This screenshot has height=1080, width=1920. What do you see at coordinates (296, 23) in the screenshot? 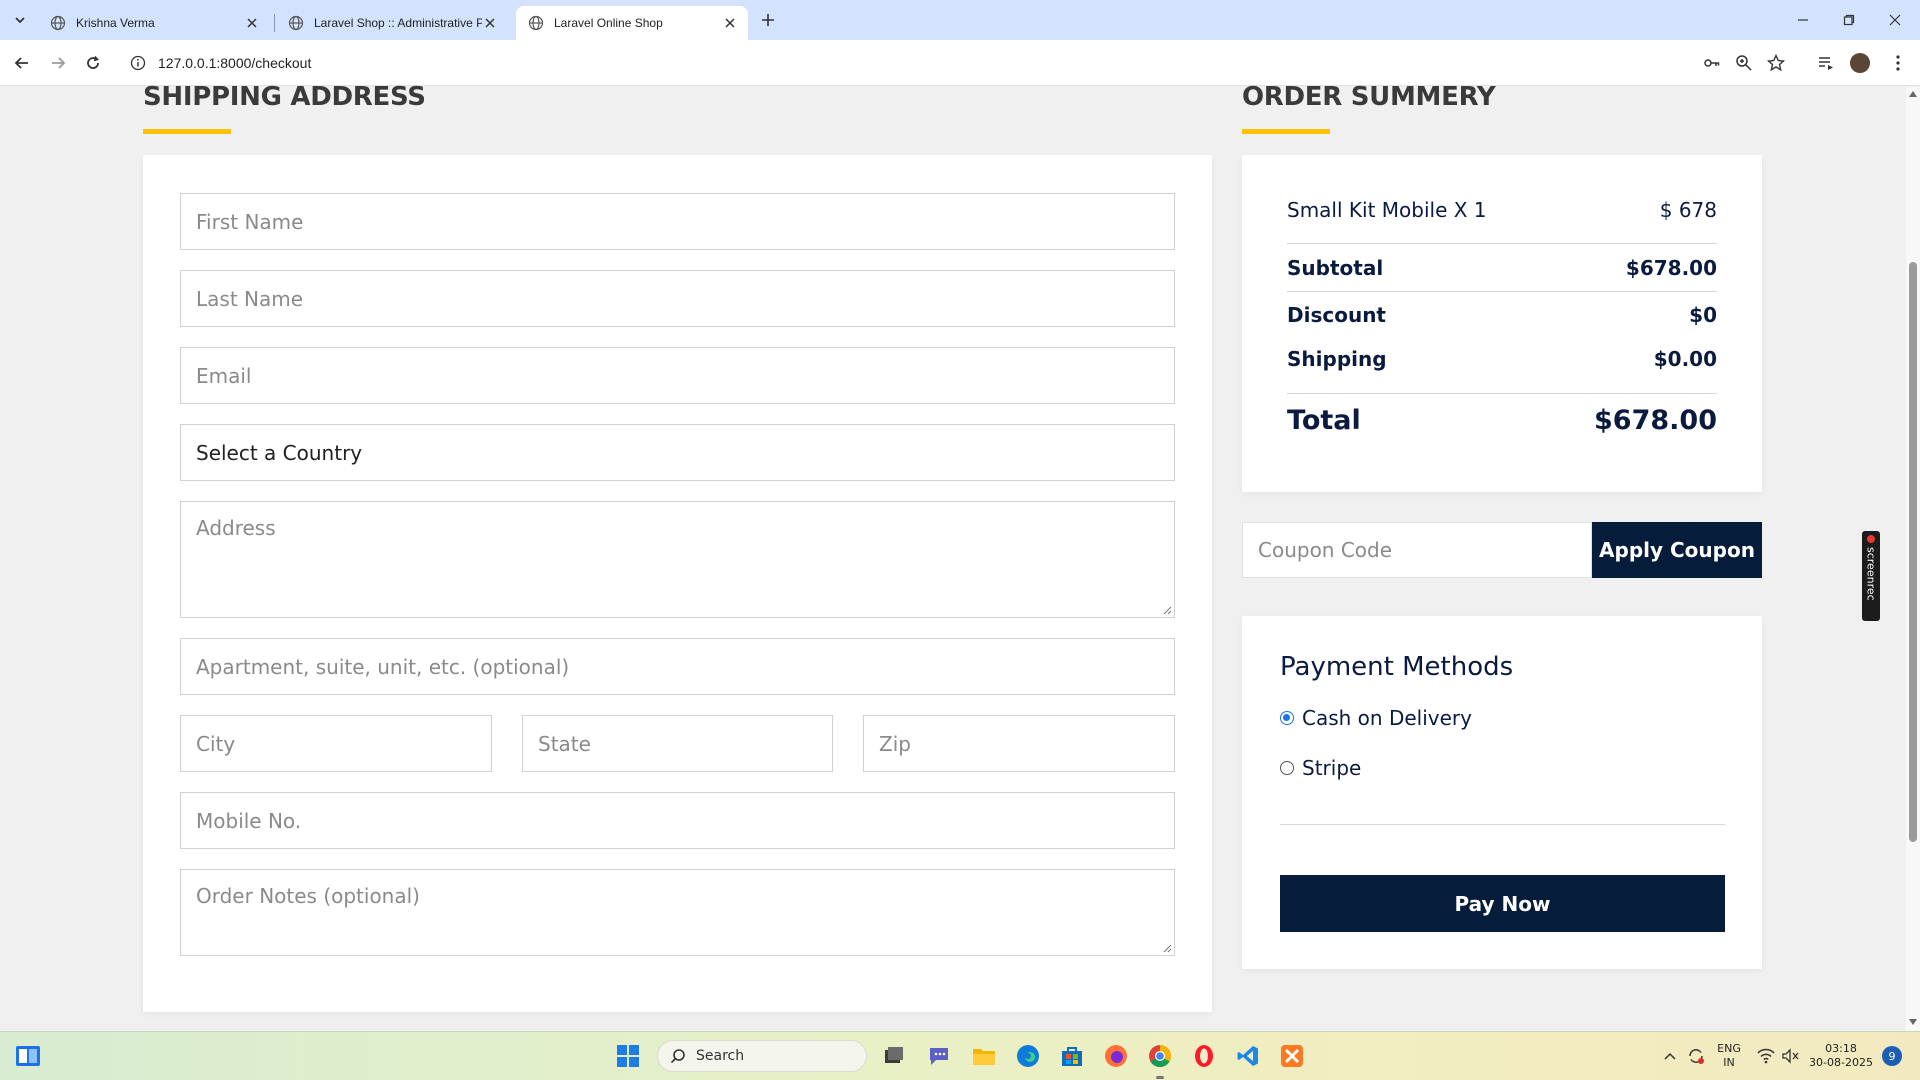
I see `globe-icon` at bounding box center [296, 23].